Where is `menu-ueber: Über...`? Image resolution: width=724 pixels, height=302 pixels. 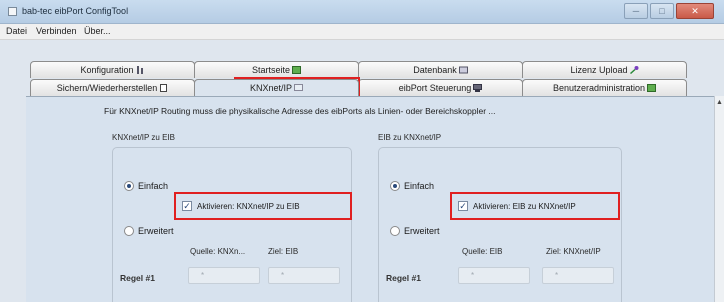 menu-ueber: Über... is located at coordinates (97, 31).